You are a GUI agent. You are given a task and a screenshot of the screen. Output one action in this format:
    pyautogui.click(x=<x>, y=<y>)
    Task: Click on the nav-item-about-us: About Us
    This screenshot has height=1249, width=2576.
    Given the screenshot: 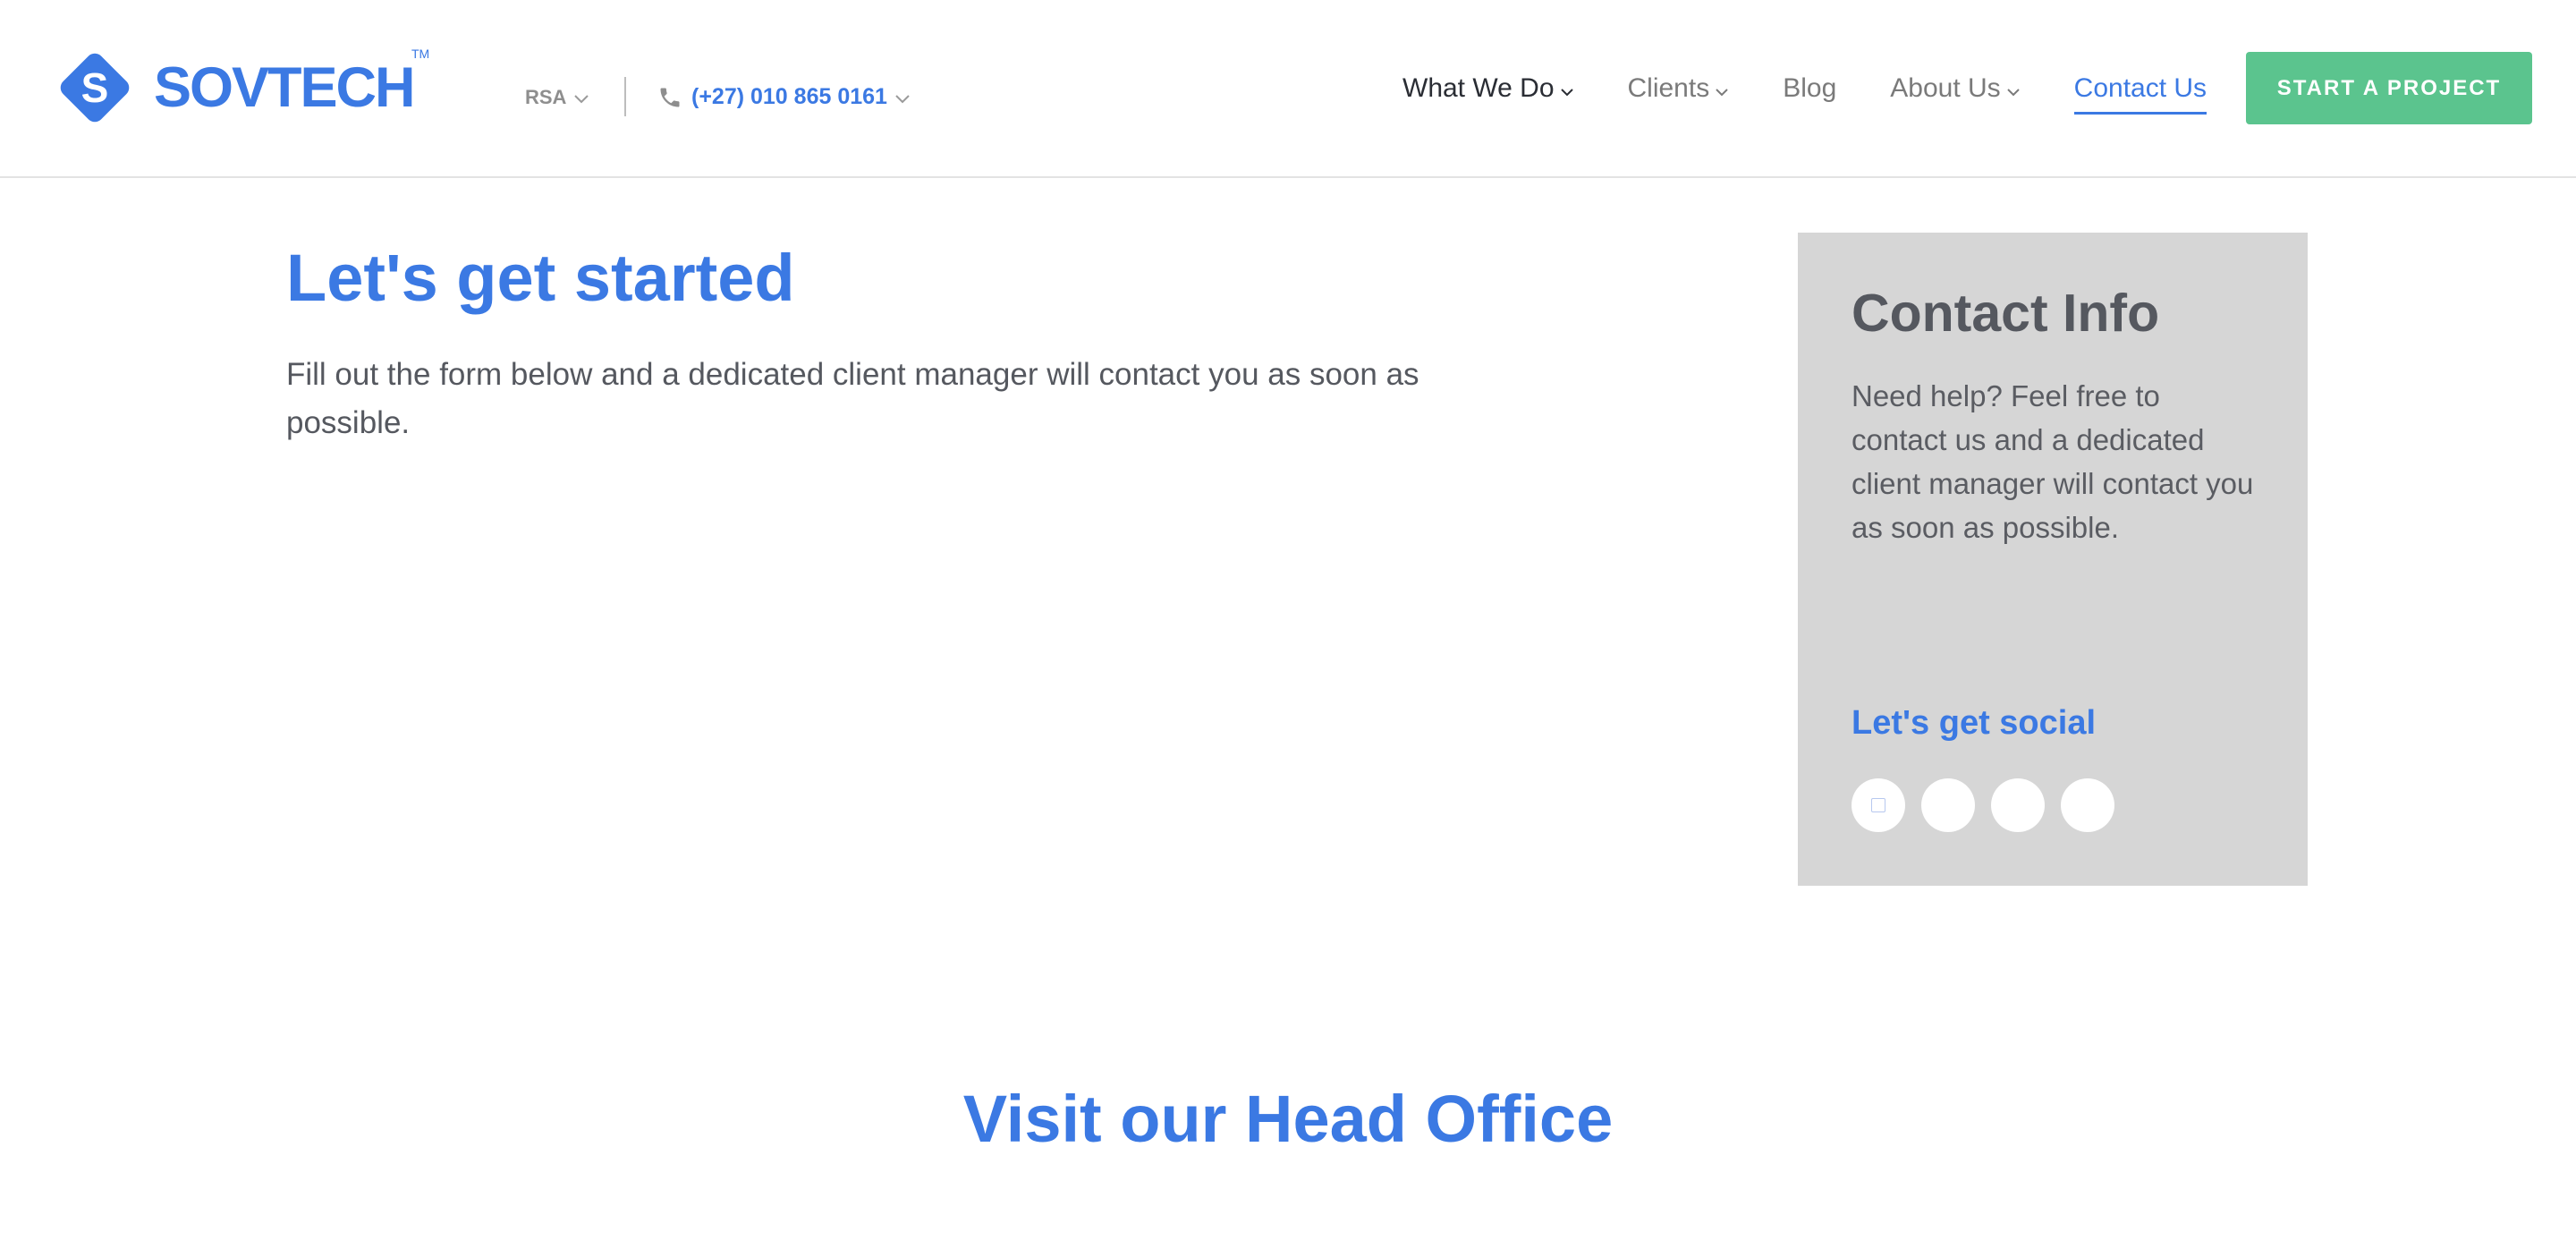 What is the action you would take?
    pyautogui.click(x=1955, y=88)
    